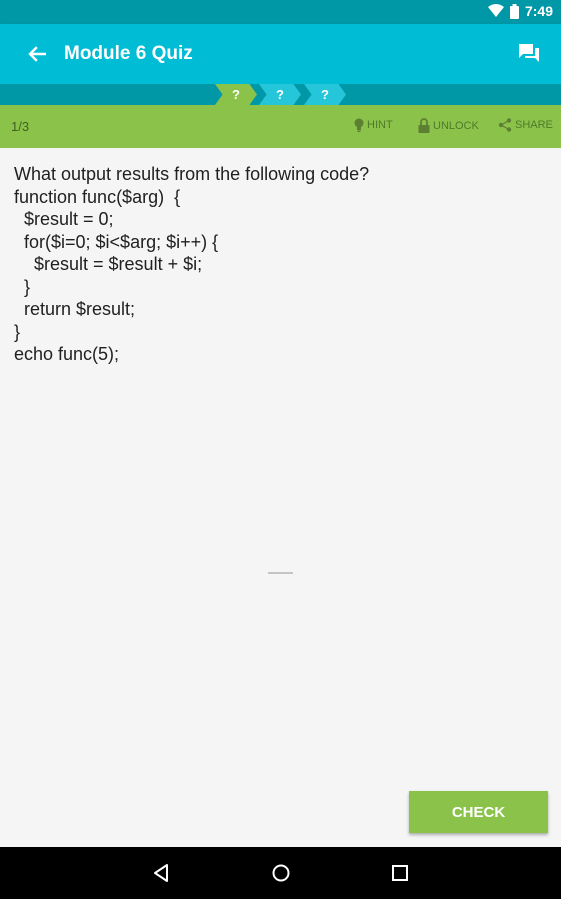 The width and height of the screenshot is (561, 899). I want to click on code-line: return $result;, so click(75, 309).